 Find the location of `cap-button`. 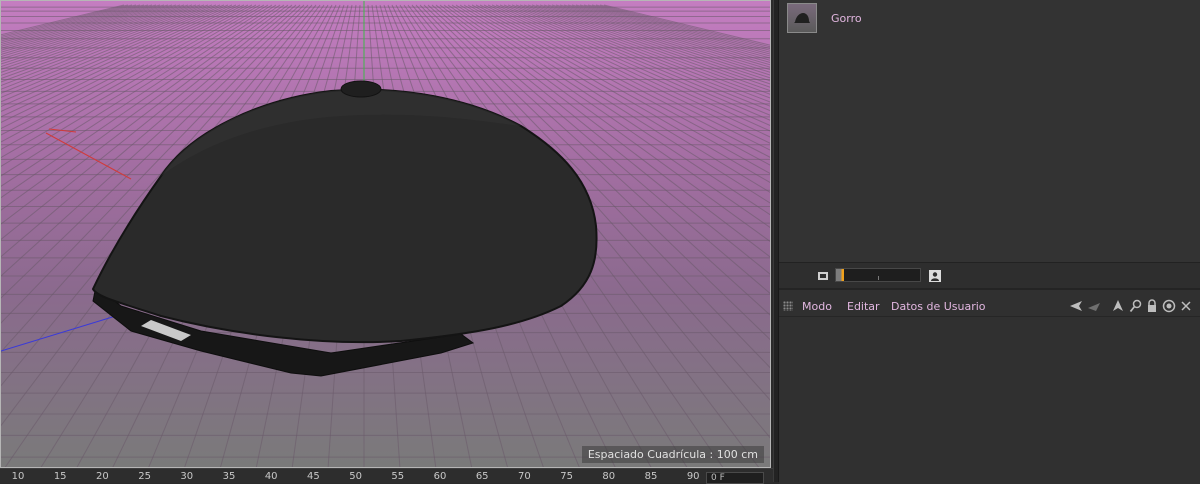

cap-button is located at coordinates (361, 89).